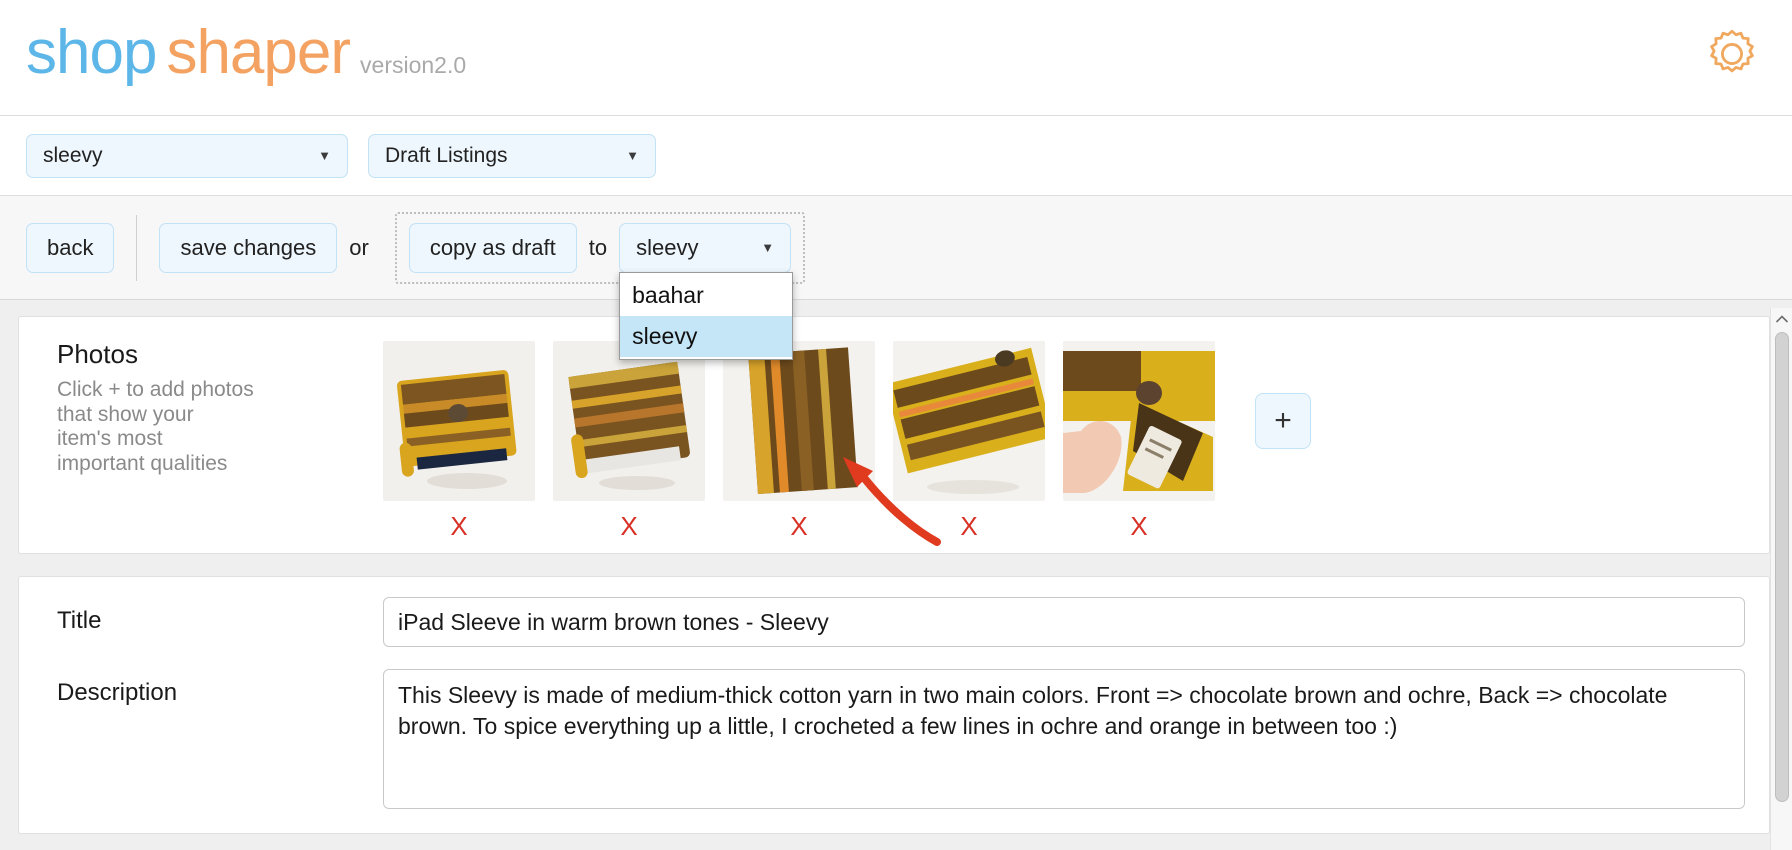 This screenshot has width=1792, height=850. What do you see at coordinates (79, 620) in the screenshot?
I see `title-label: Title` at bounding box center [79, 620].